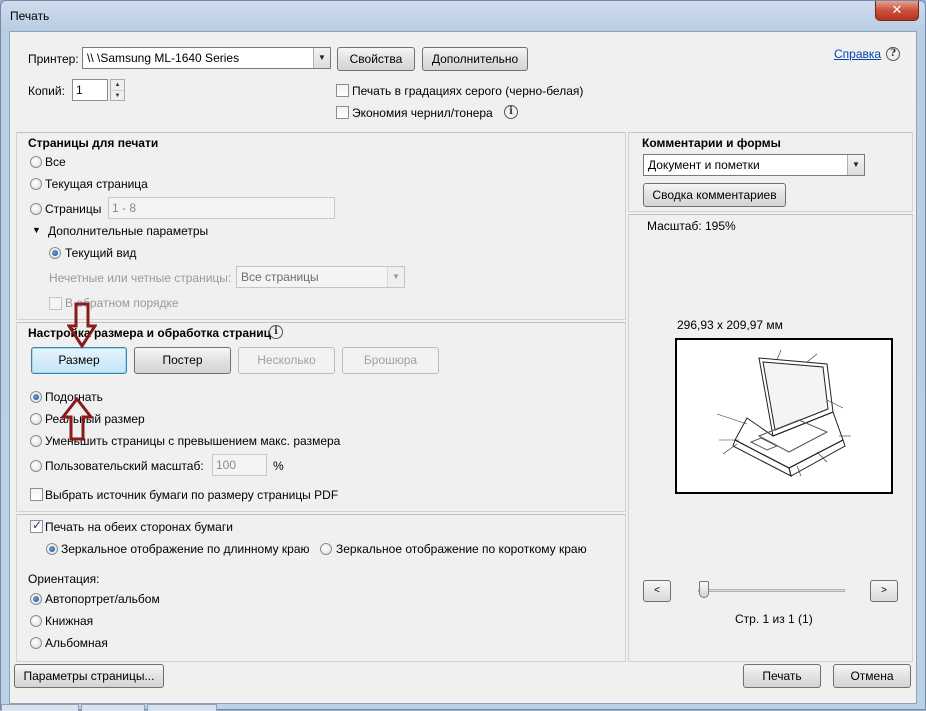  Describe the element at coordinates (36, 441) in the screenshot. I see `shrink-radio` at that location.